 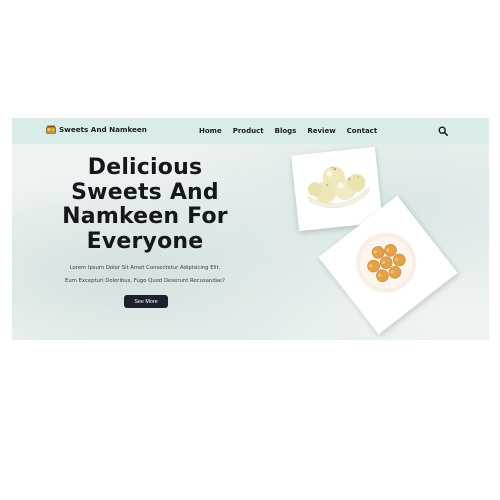 What do you see at coordinates (321, 131) in the screenshot?
I see `nav-link-review: Review` at bounding box center [321, 131].